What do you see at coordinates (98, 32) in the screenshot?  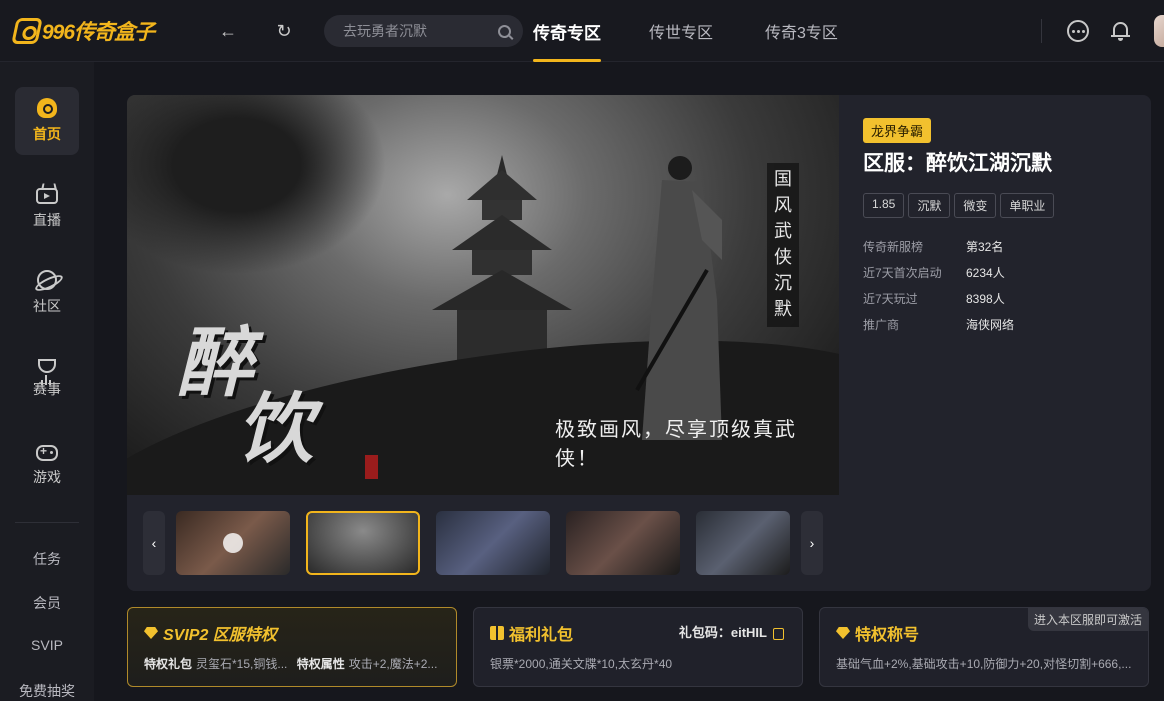 I see `logo-text: 996传奇盒子` at bounding box center [98, 32].